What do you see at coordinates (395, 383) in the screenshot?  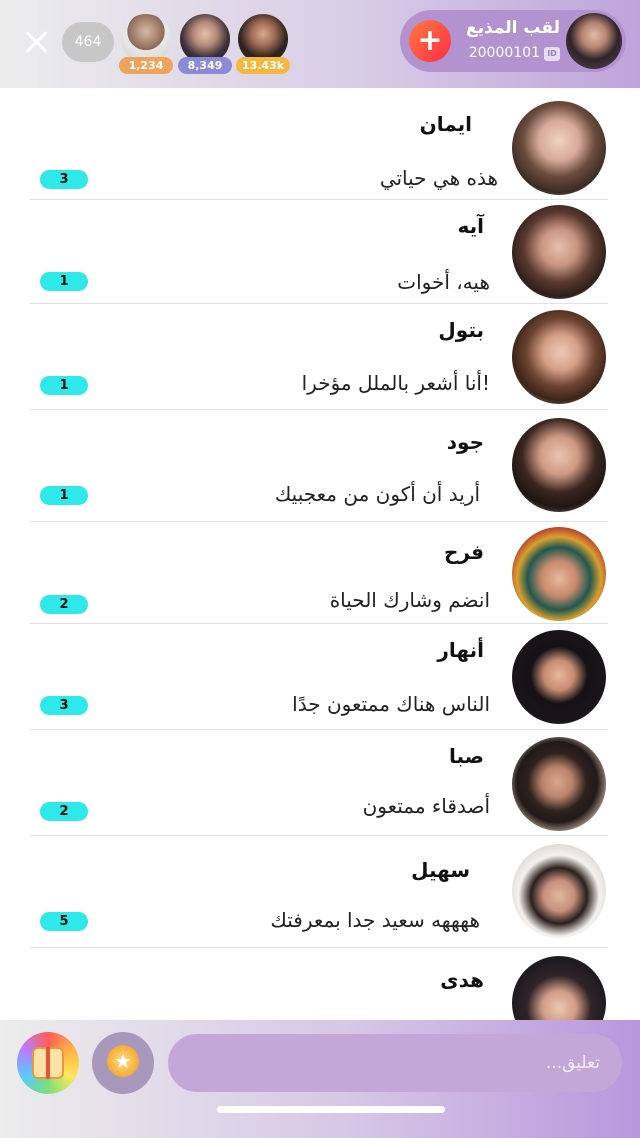 I see `last-message: !أنا أشعر بالملل مؤخرا` at bounding box center [395, 383].